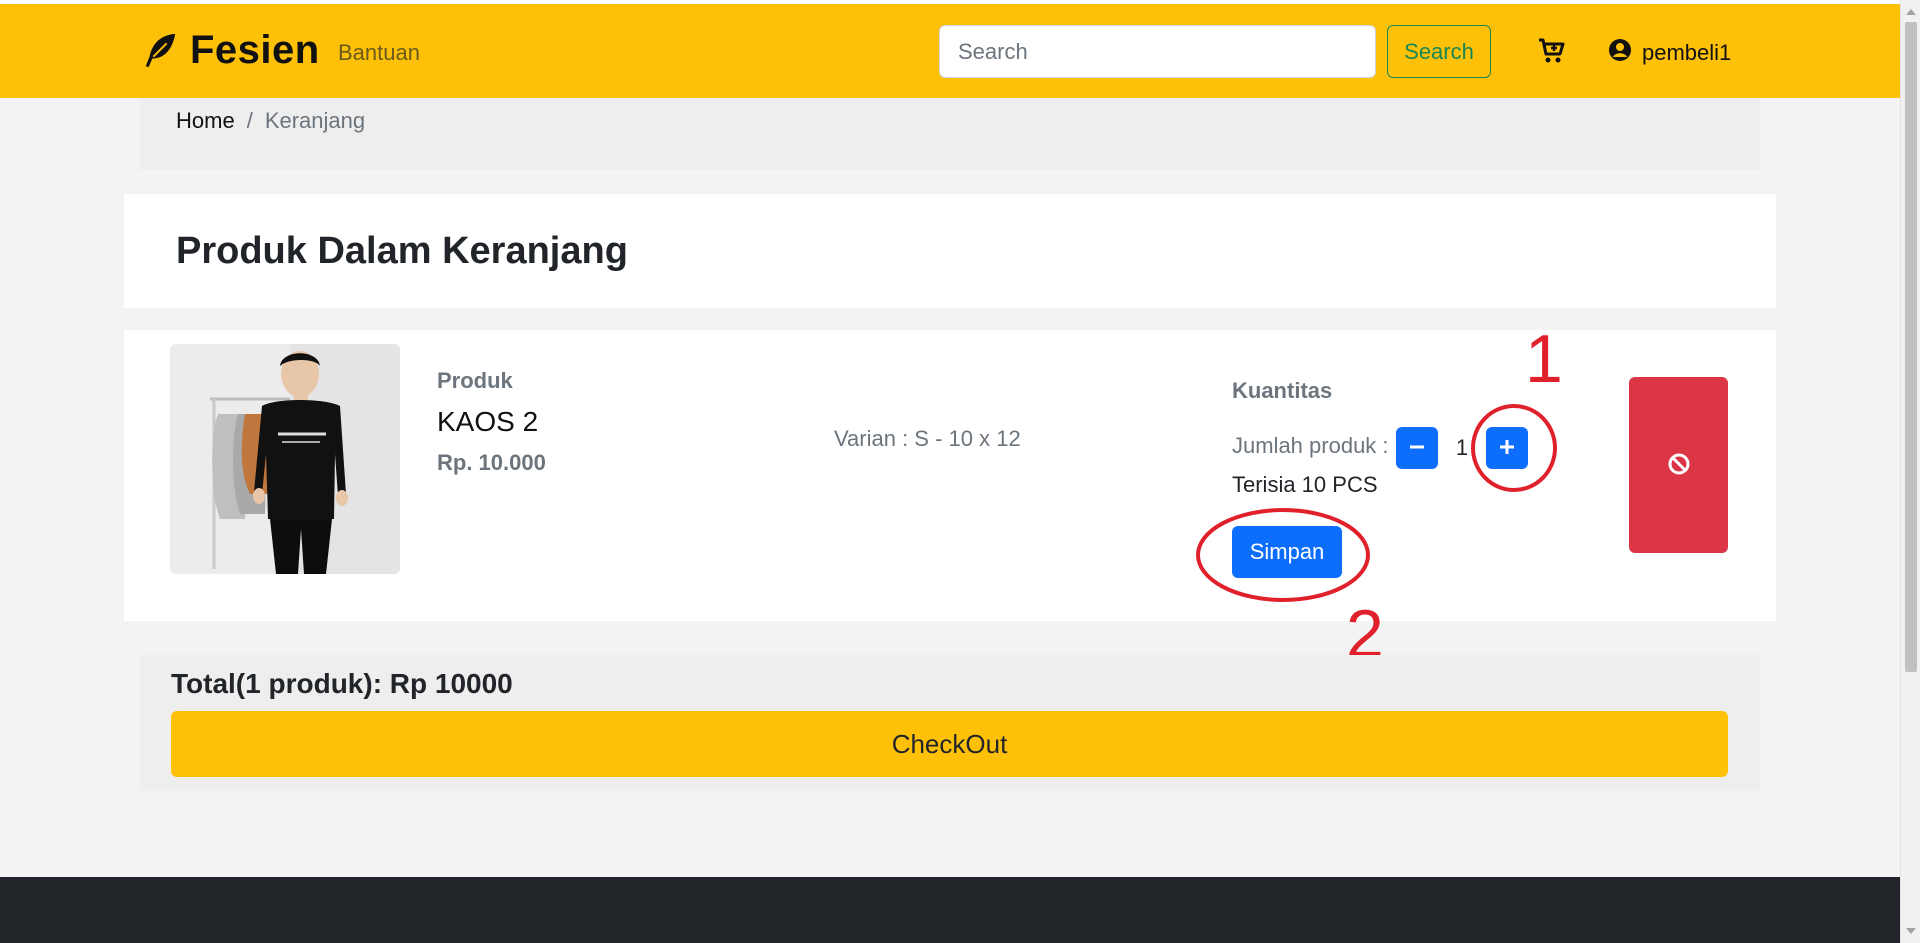 The image size is (1920, 943). I want to click on cart-plus-icon, so click(1552, 53).